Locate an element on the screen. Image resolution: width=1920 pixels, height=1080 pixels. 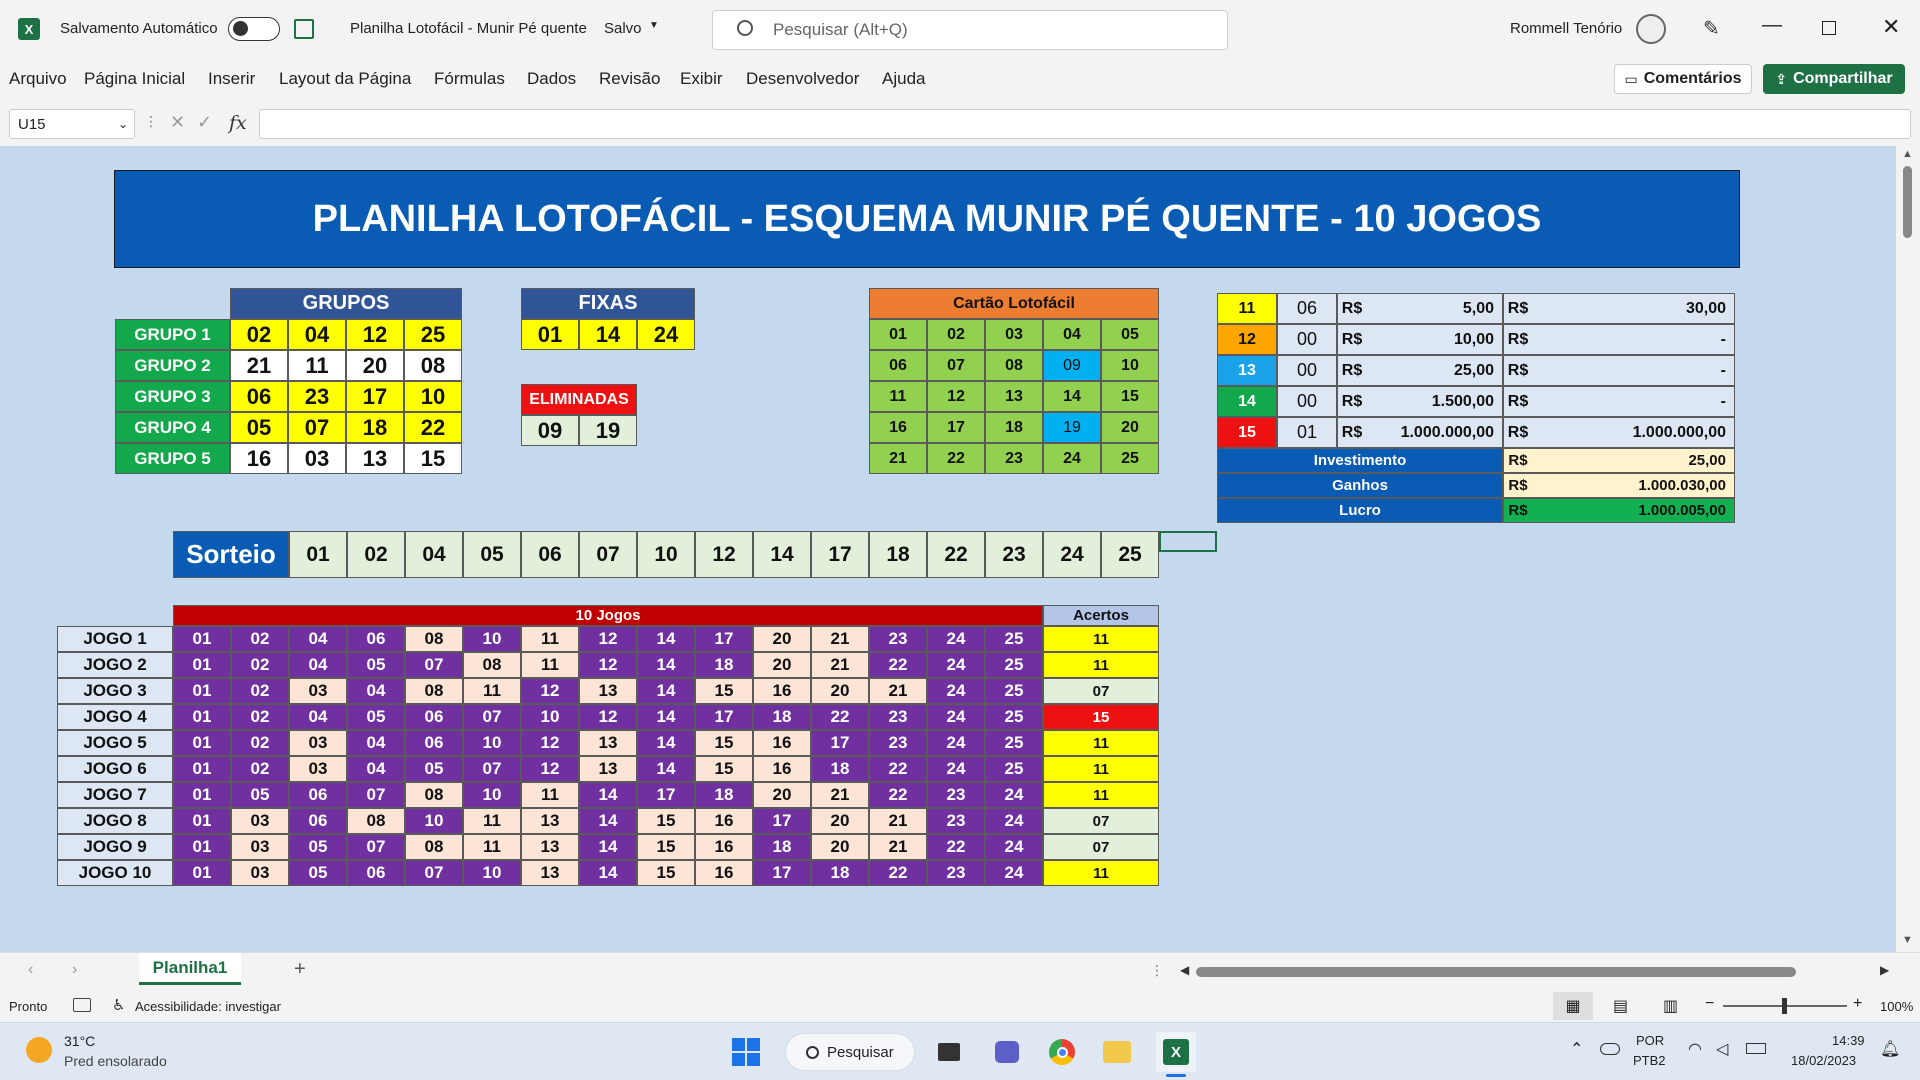
page-break-view-icon: ▥ is located at coordinates (1670, 1006).